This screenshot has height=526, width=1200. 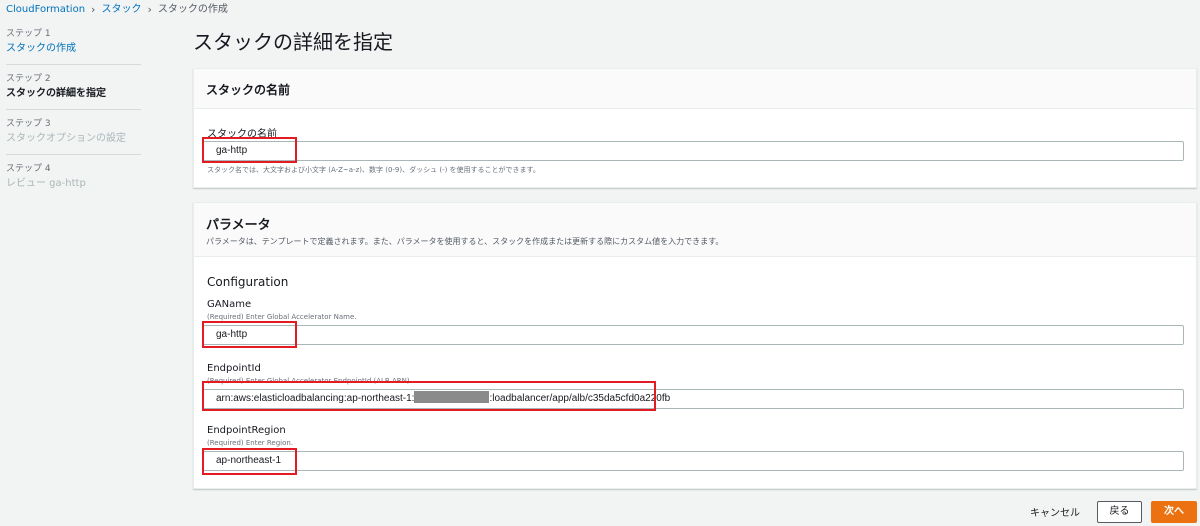 I want to click on step-title-stack-options: スタックオプションの設定, so click(x=66, y=138).